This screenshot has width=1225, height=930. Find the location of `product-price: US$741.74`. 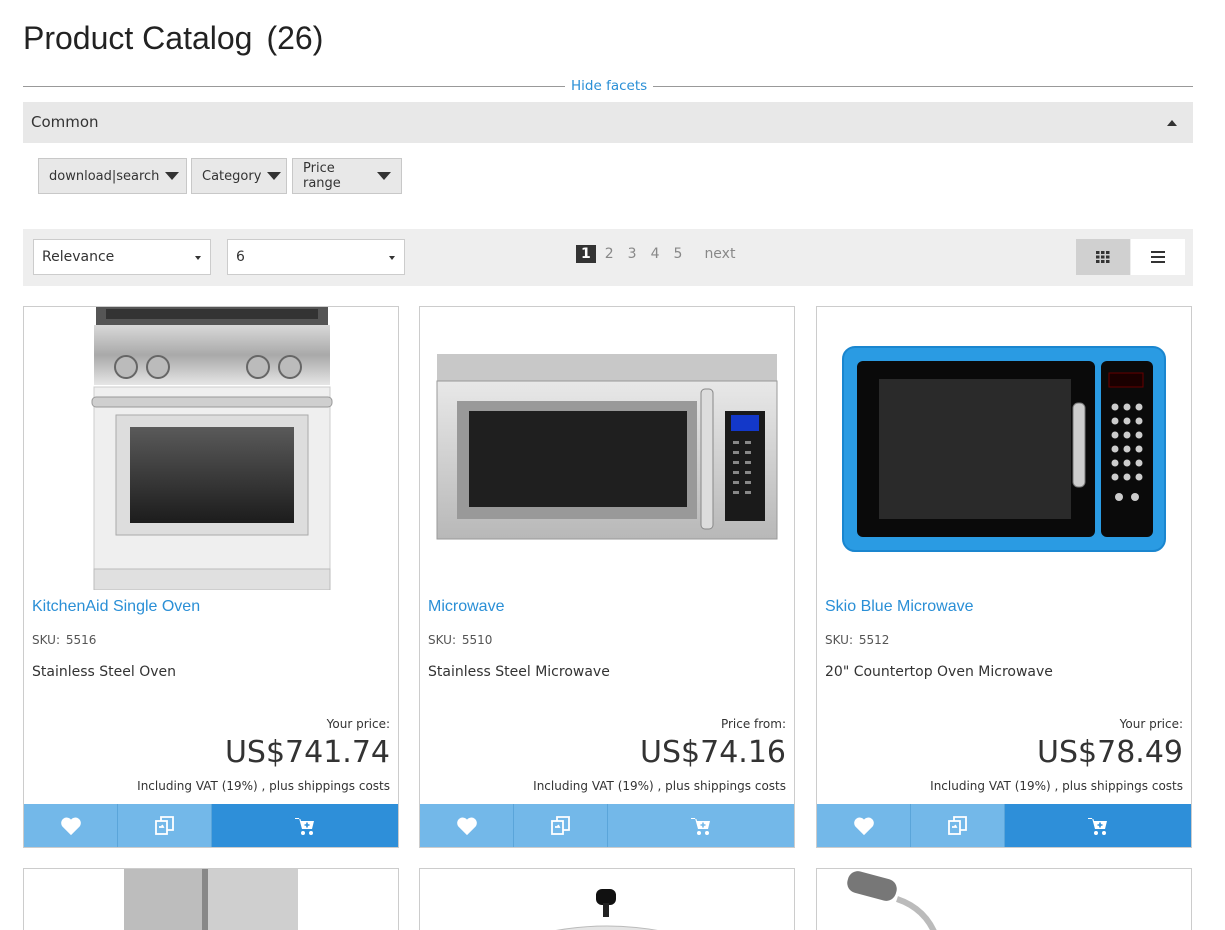

product-price: US$741.74 is located at coordinates (307, 752).